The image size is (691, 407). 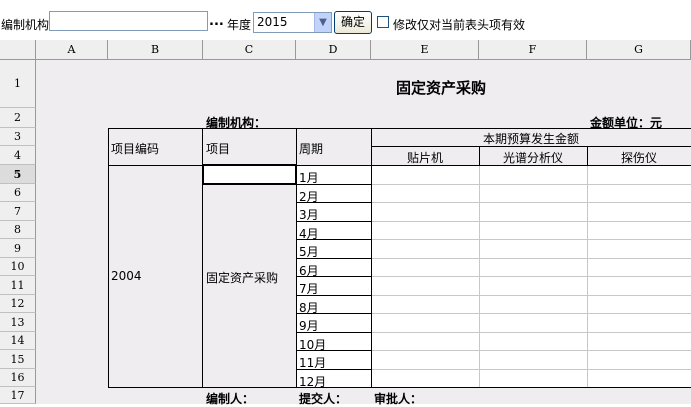 What do you see at coordinates (292, 22) in the screenshot?
I see `year-select: 2015 ▼` at bounding box center [292, 22].